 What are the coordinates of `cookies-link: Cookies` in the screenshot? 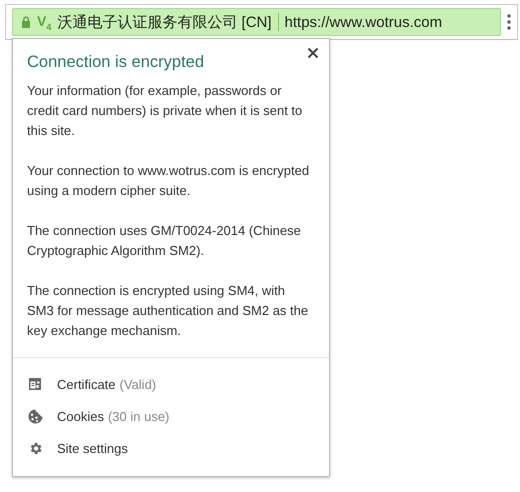 It's located at (80, 416).